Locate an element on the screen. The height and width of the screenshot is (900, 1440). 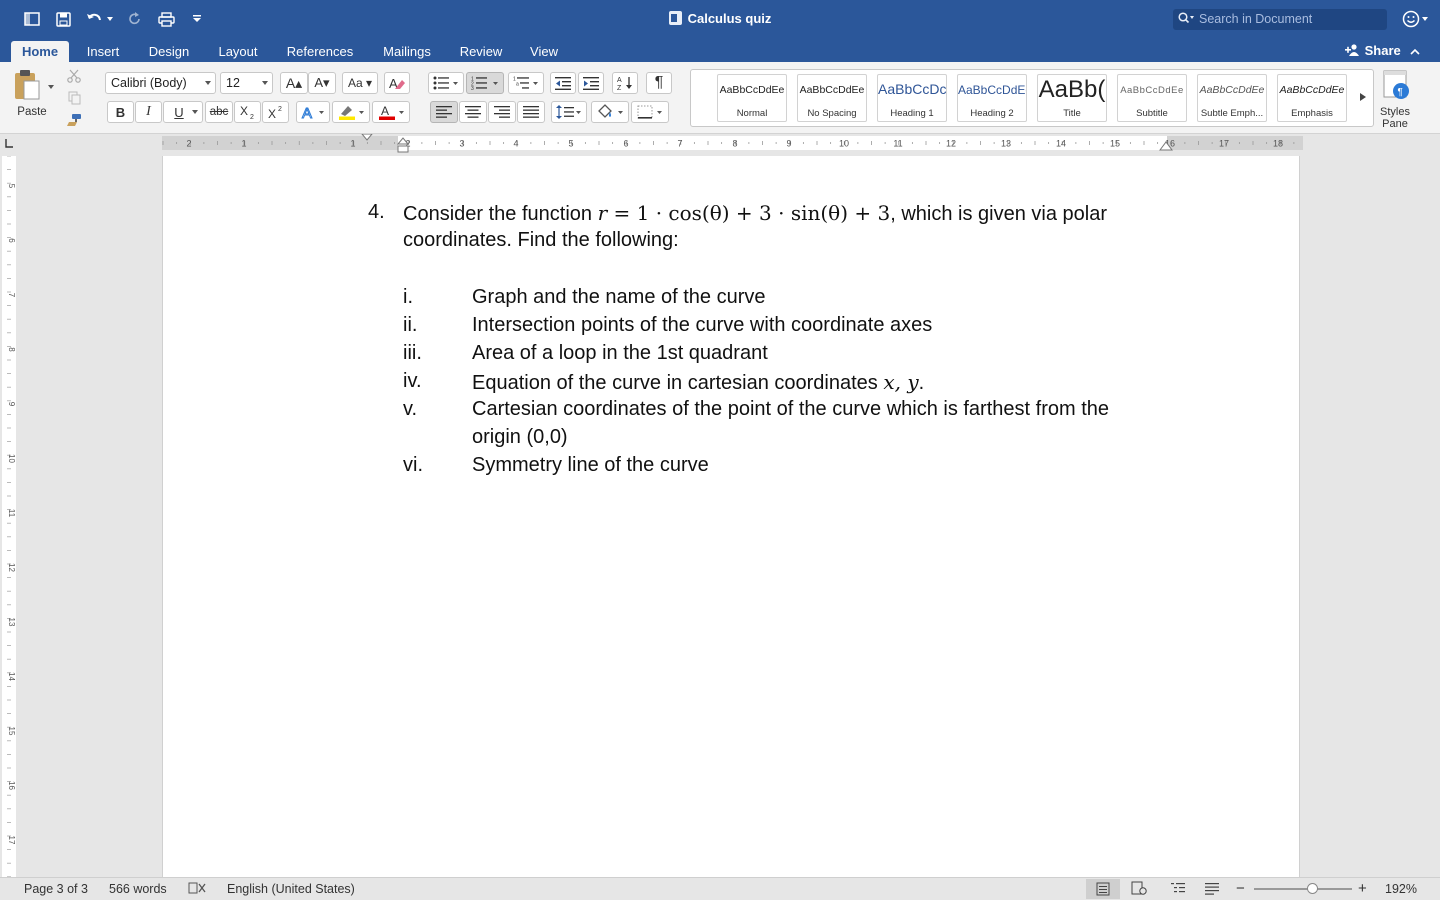
font-color-icon: A is located at coordinates (391, 112).